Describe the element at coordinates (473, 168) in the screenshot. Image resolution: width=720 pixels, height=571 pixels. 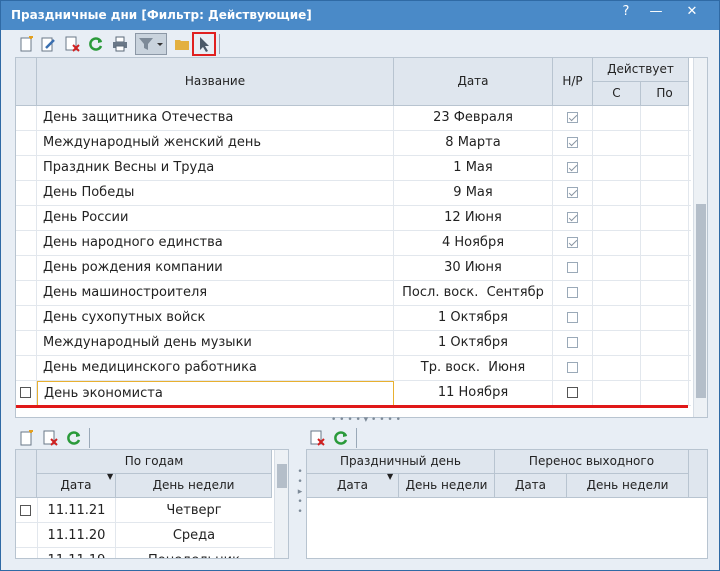
I see `holiday-date: 1 Мая` at that location.